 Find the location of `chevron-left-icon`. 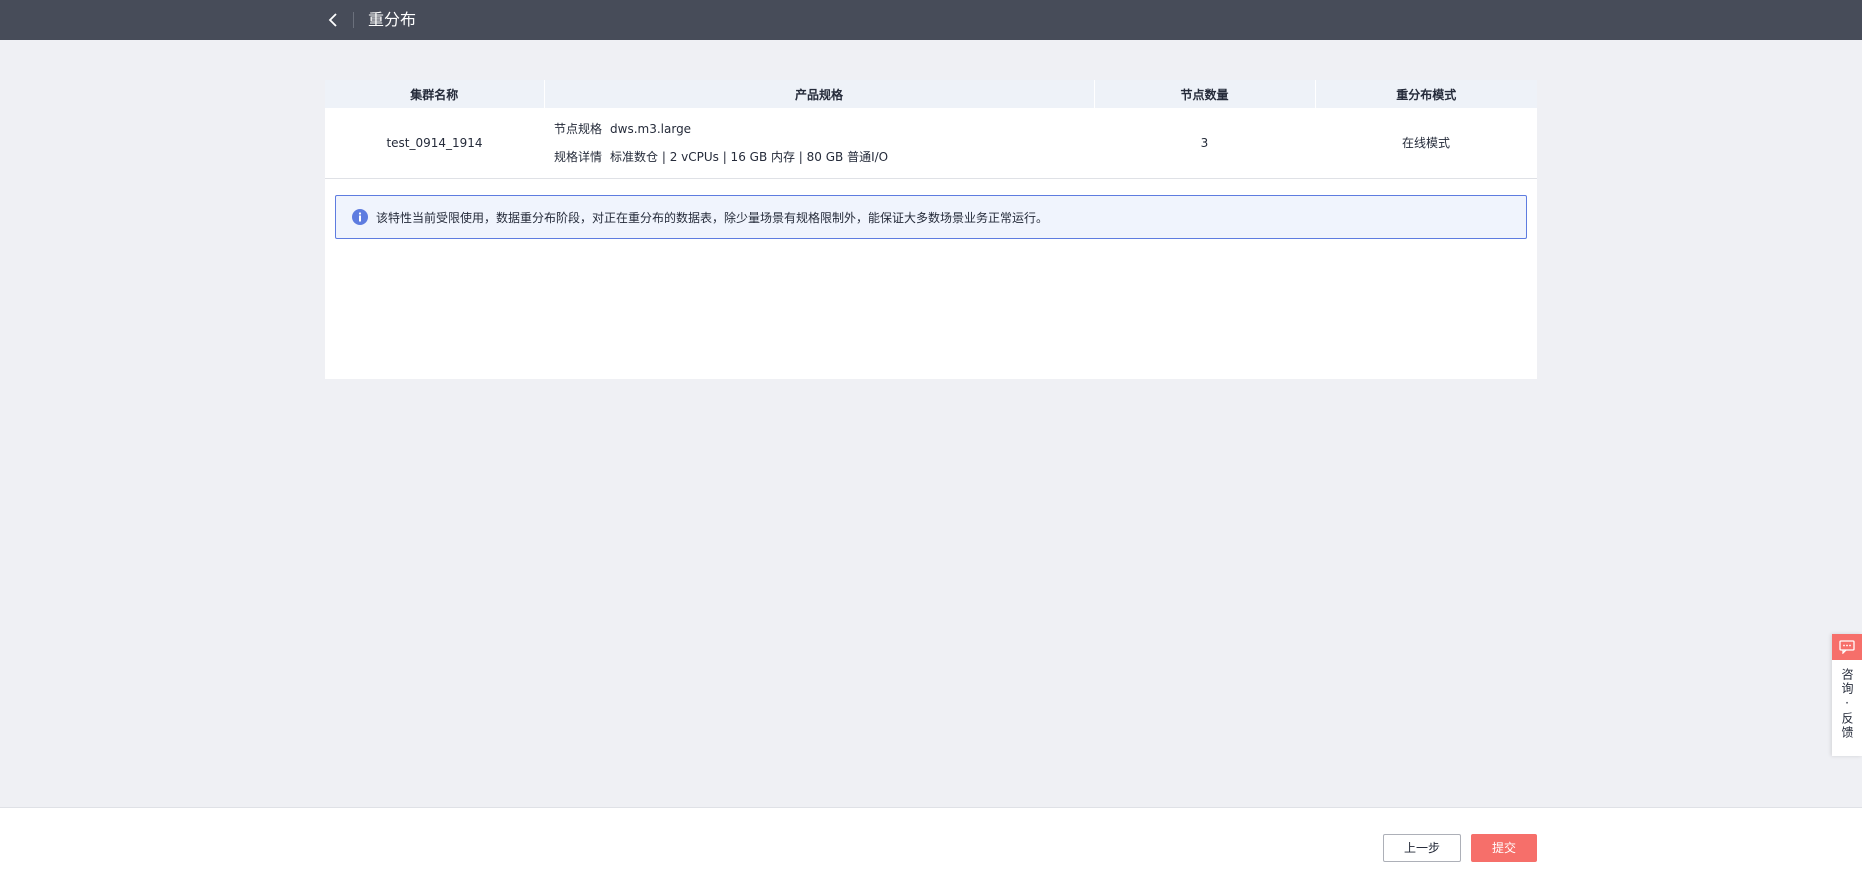

chevron-left-icon is located at coordinates (332, 20).